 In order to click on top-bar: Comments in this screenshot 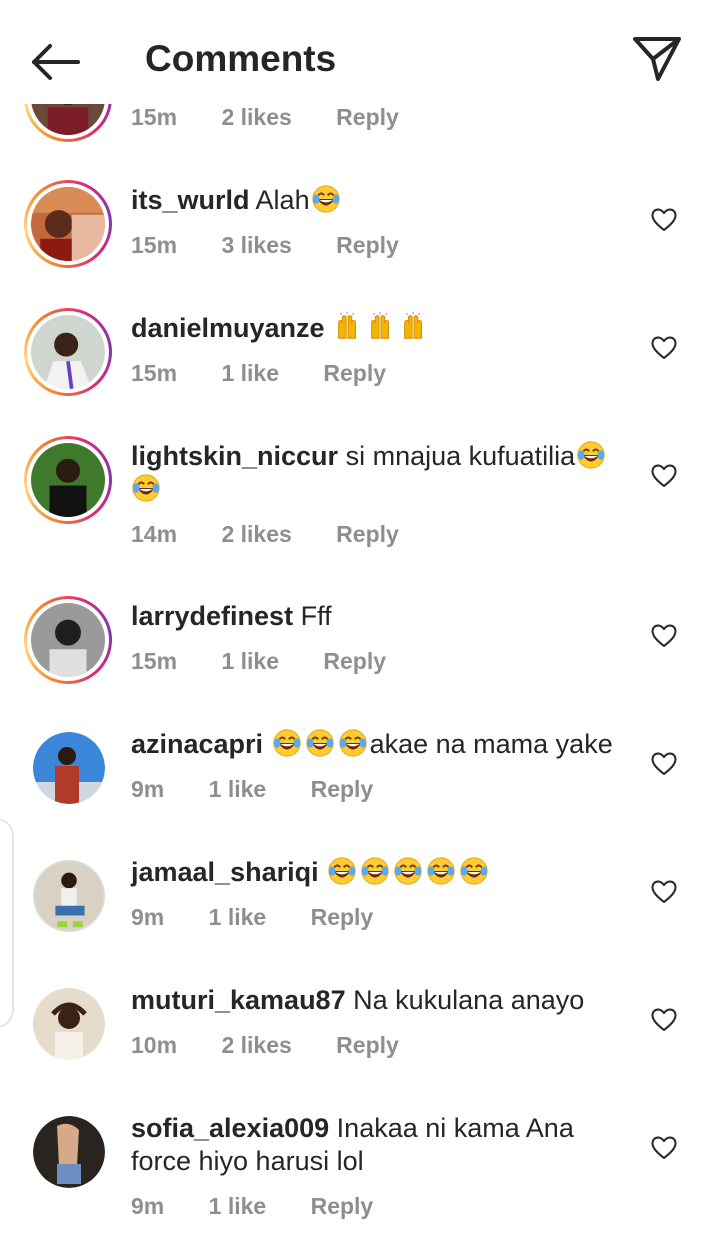, I will do `click(360, 52)`.